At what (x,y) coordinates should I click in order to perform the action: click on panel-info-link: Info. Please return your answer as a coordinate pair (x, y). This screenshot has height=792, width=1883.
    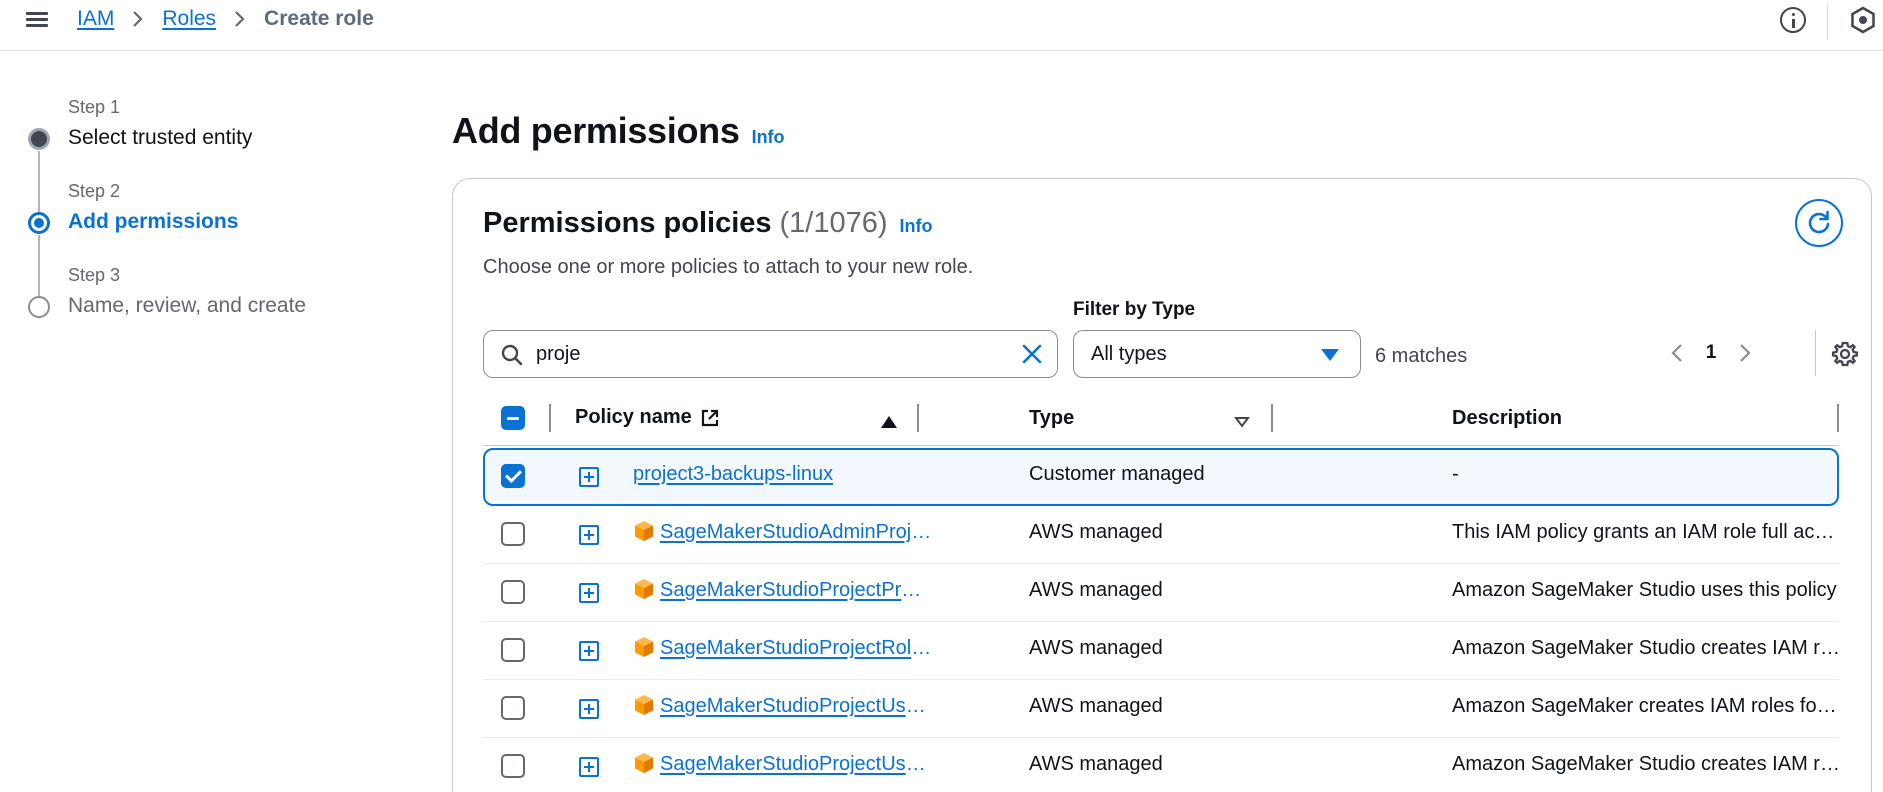
    Looking at the image, I should click on (916, 226).